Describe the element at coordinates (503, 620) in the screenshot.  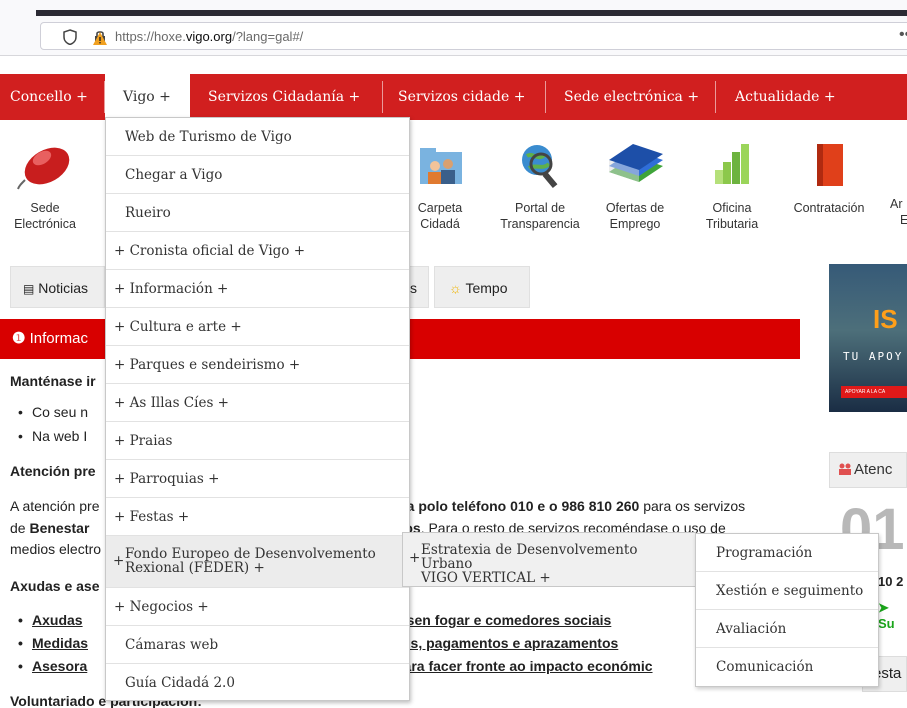
I see `link-axudas-right: s sen fogar e comedores sociais` at that location.